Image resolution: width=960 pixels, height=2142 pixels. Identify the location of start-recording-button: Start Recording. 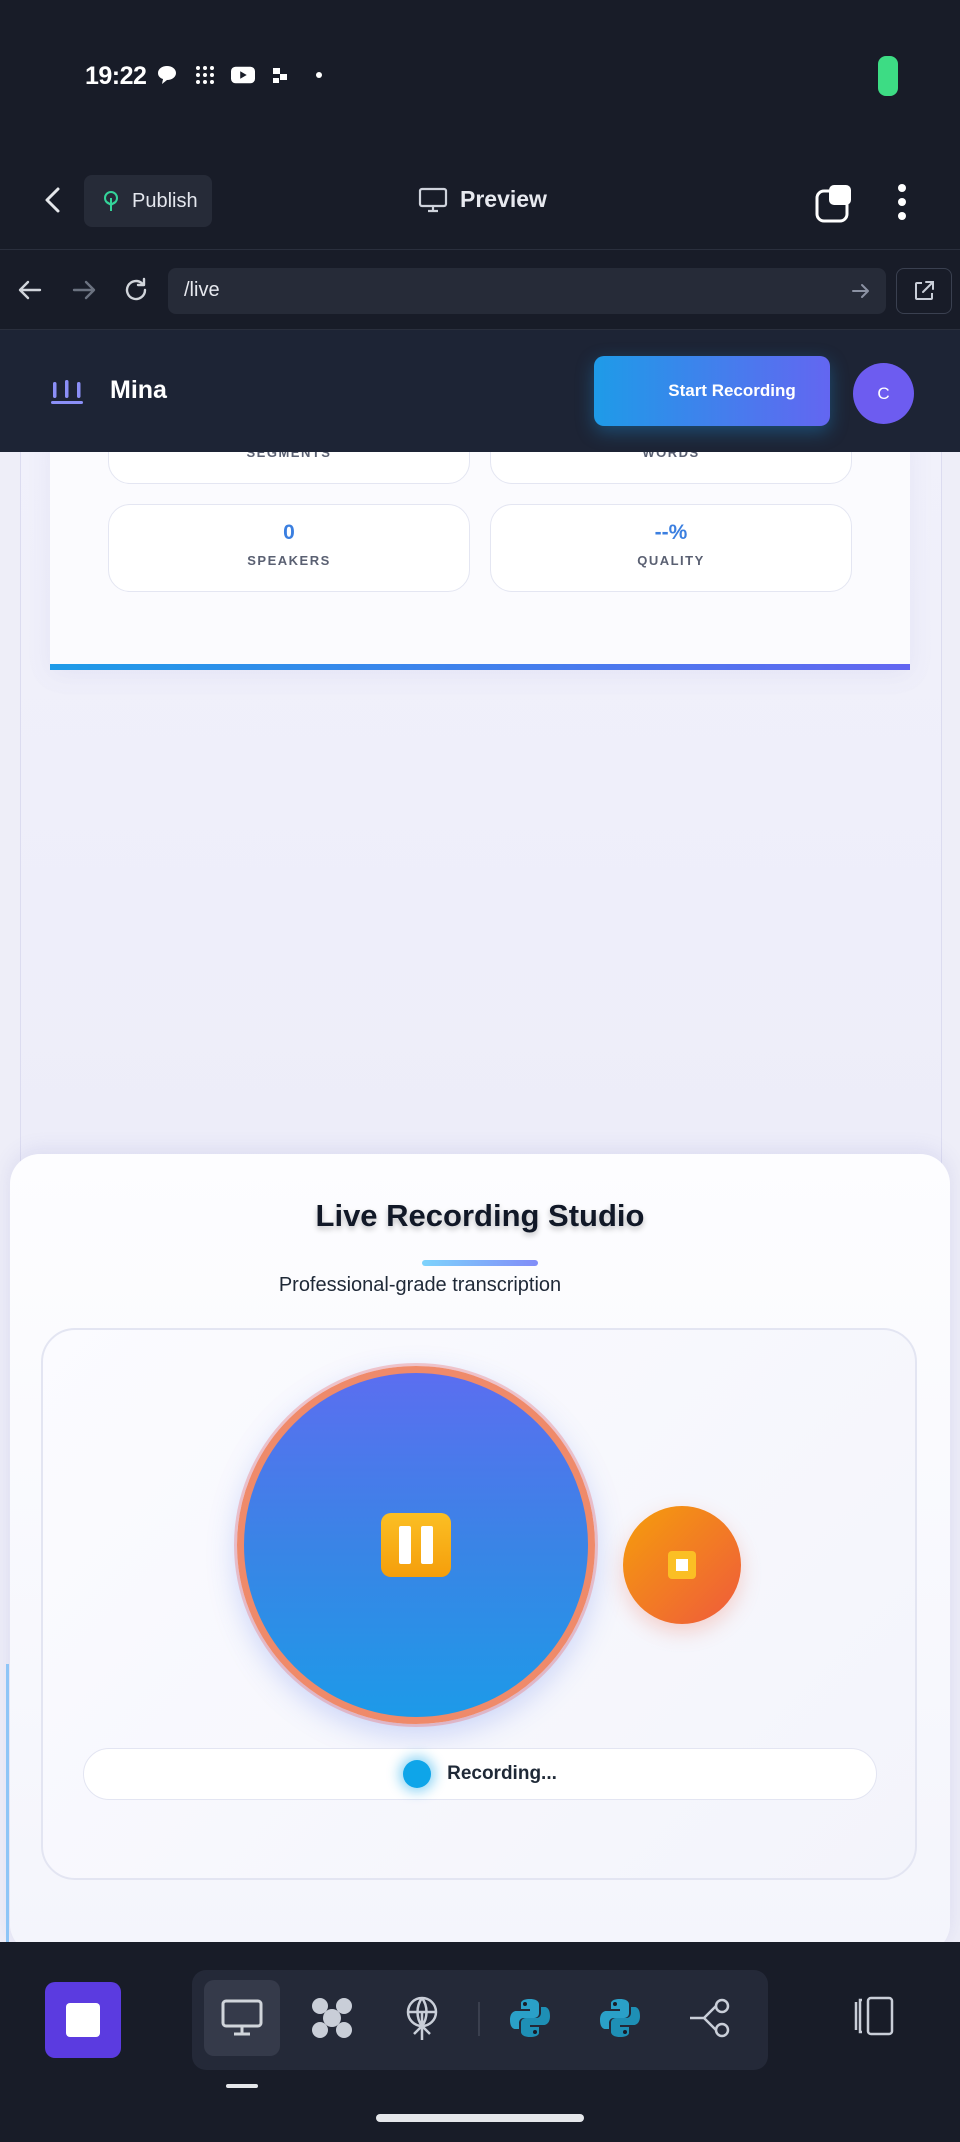
(712, 391).